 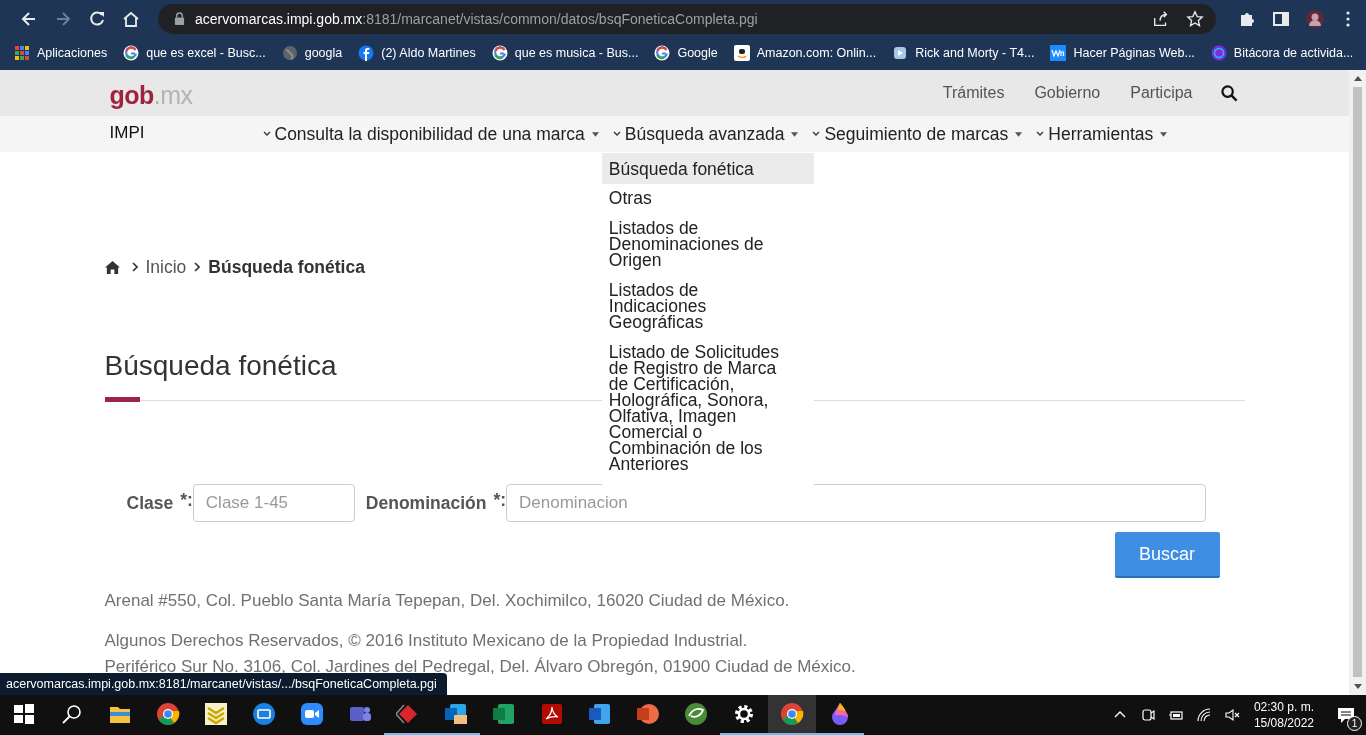 What do you see at coordinates (127, 132) in the screenshot?
I see `site-name: IMPI` at bounding box center [127, 132].